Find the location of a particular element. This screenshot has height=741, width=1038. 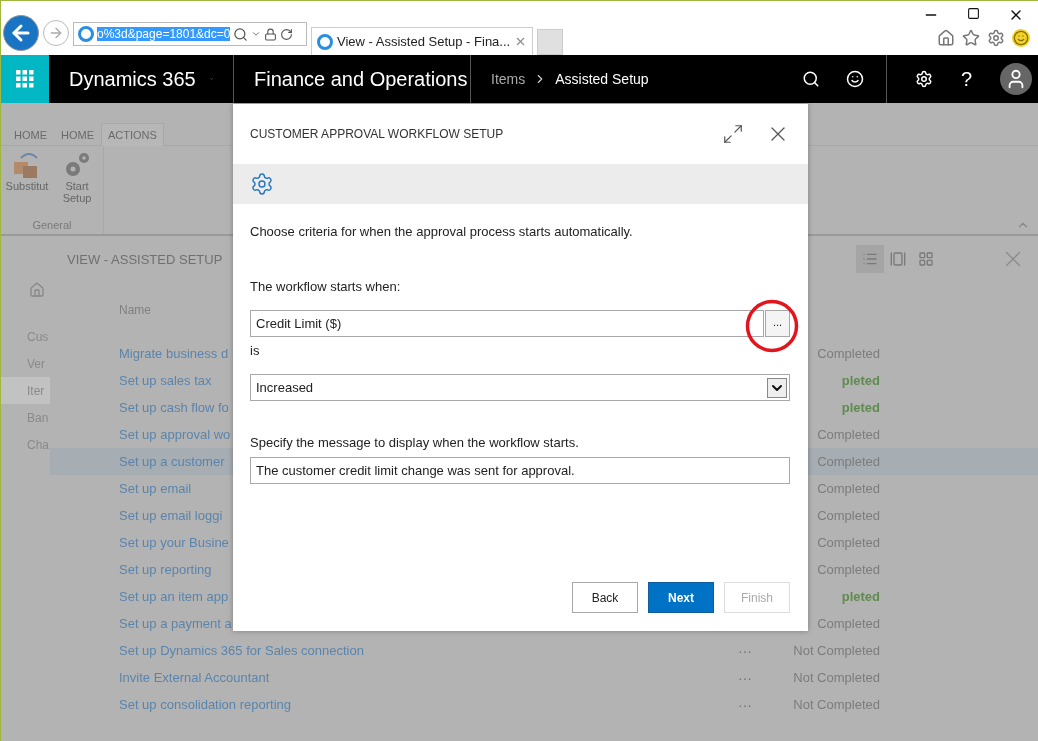

grid-icon is located at coordinates (25, 79).